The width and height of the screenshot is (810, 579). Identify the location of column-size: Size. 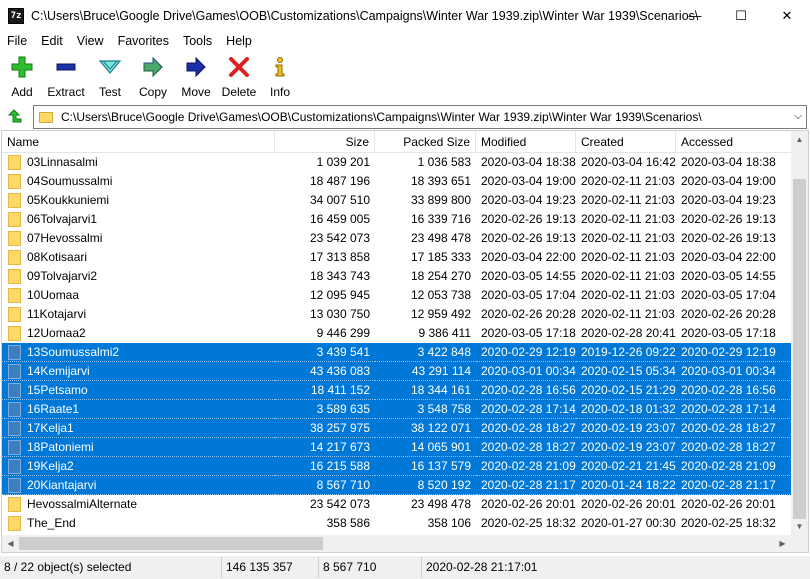
(325, 142).